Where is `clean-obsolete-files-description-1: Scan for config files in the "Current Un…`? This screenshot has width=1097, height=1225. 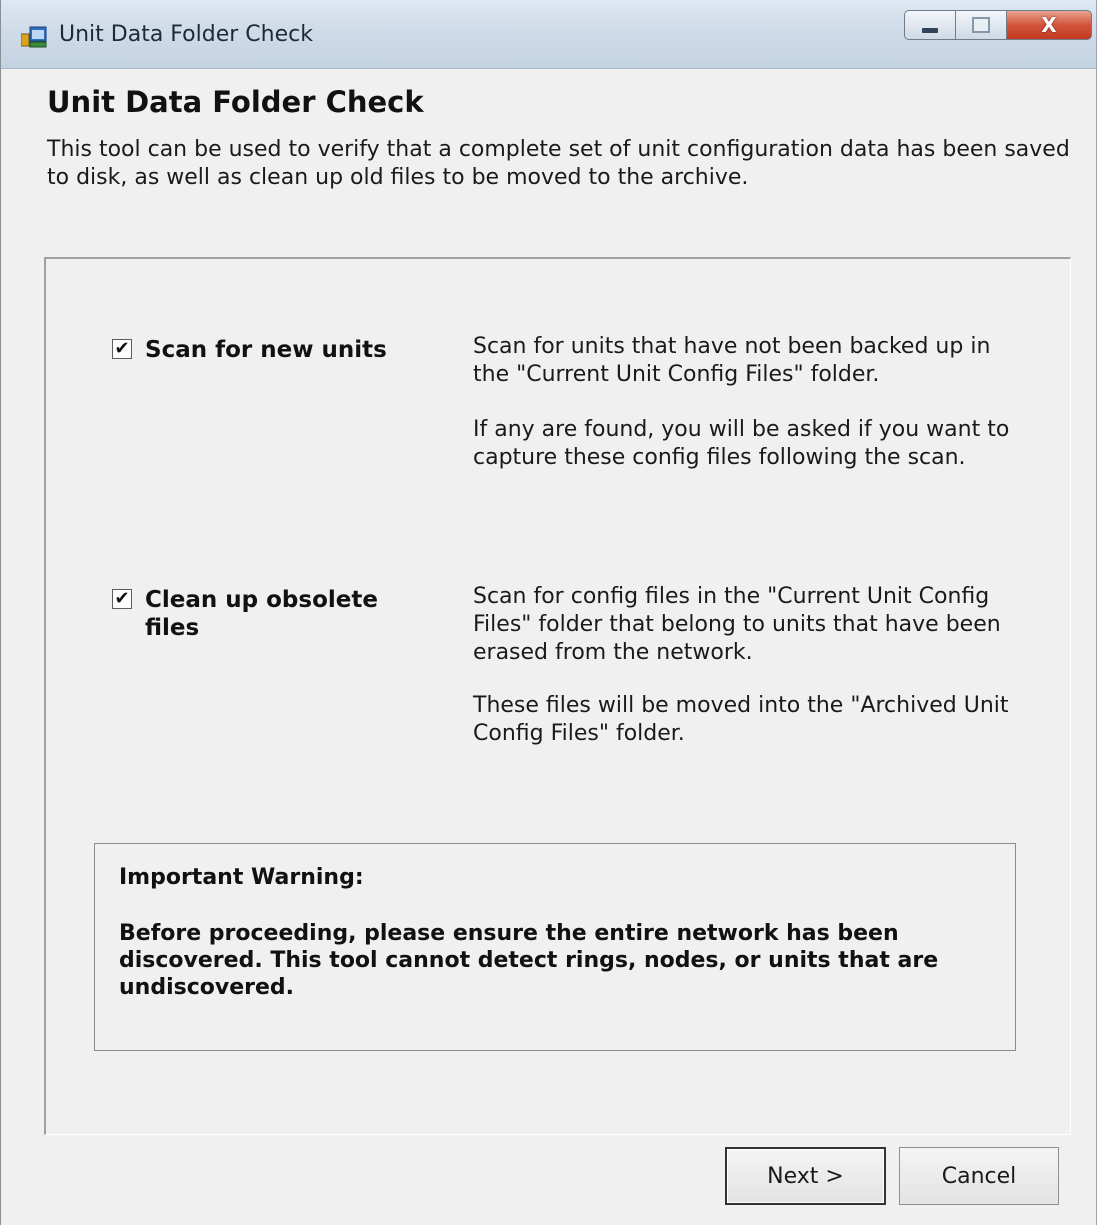
clean-obsolete-files-description-1: Scan for config files in the "Current Un… is located at coordinates (737, 624).